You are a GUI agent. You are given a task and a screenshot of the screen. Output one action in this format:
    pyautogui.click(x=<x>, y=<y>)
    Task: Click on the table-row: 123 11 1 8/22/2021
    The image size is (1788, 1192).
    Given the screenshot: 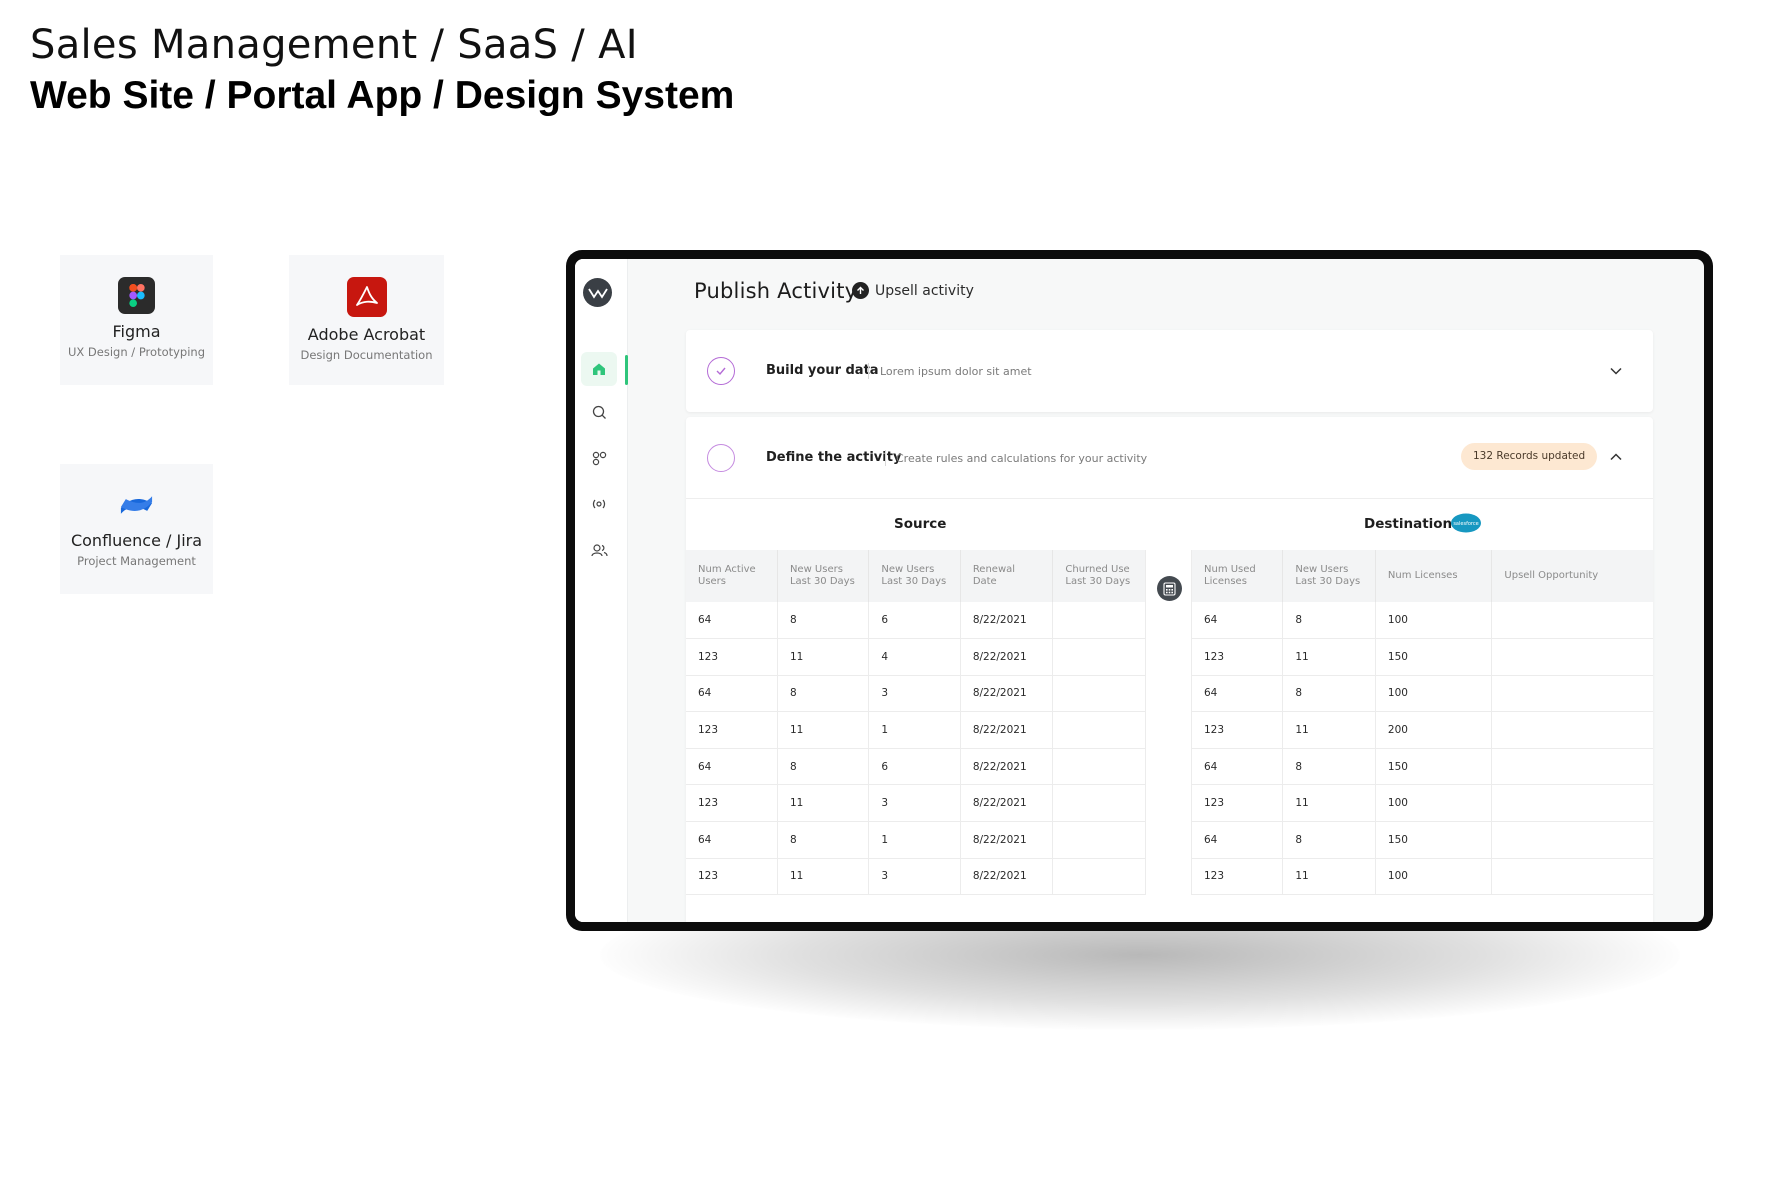 What is the action you would take?
    pyautogui.click(x=916, y=730)
    